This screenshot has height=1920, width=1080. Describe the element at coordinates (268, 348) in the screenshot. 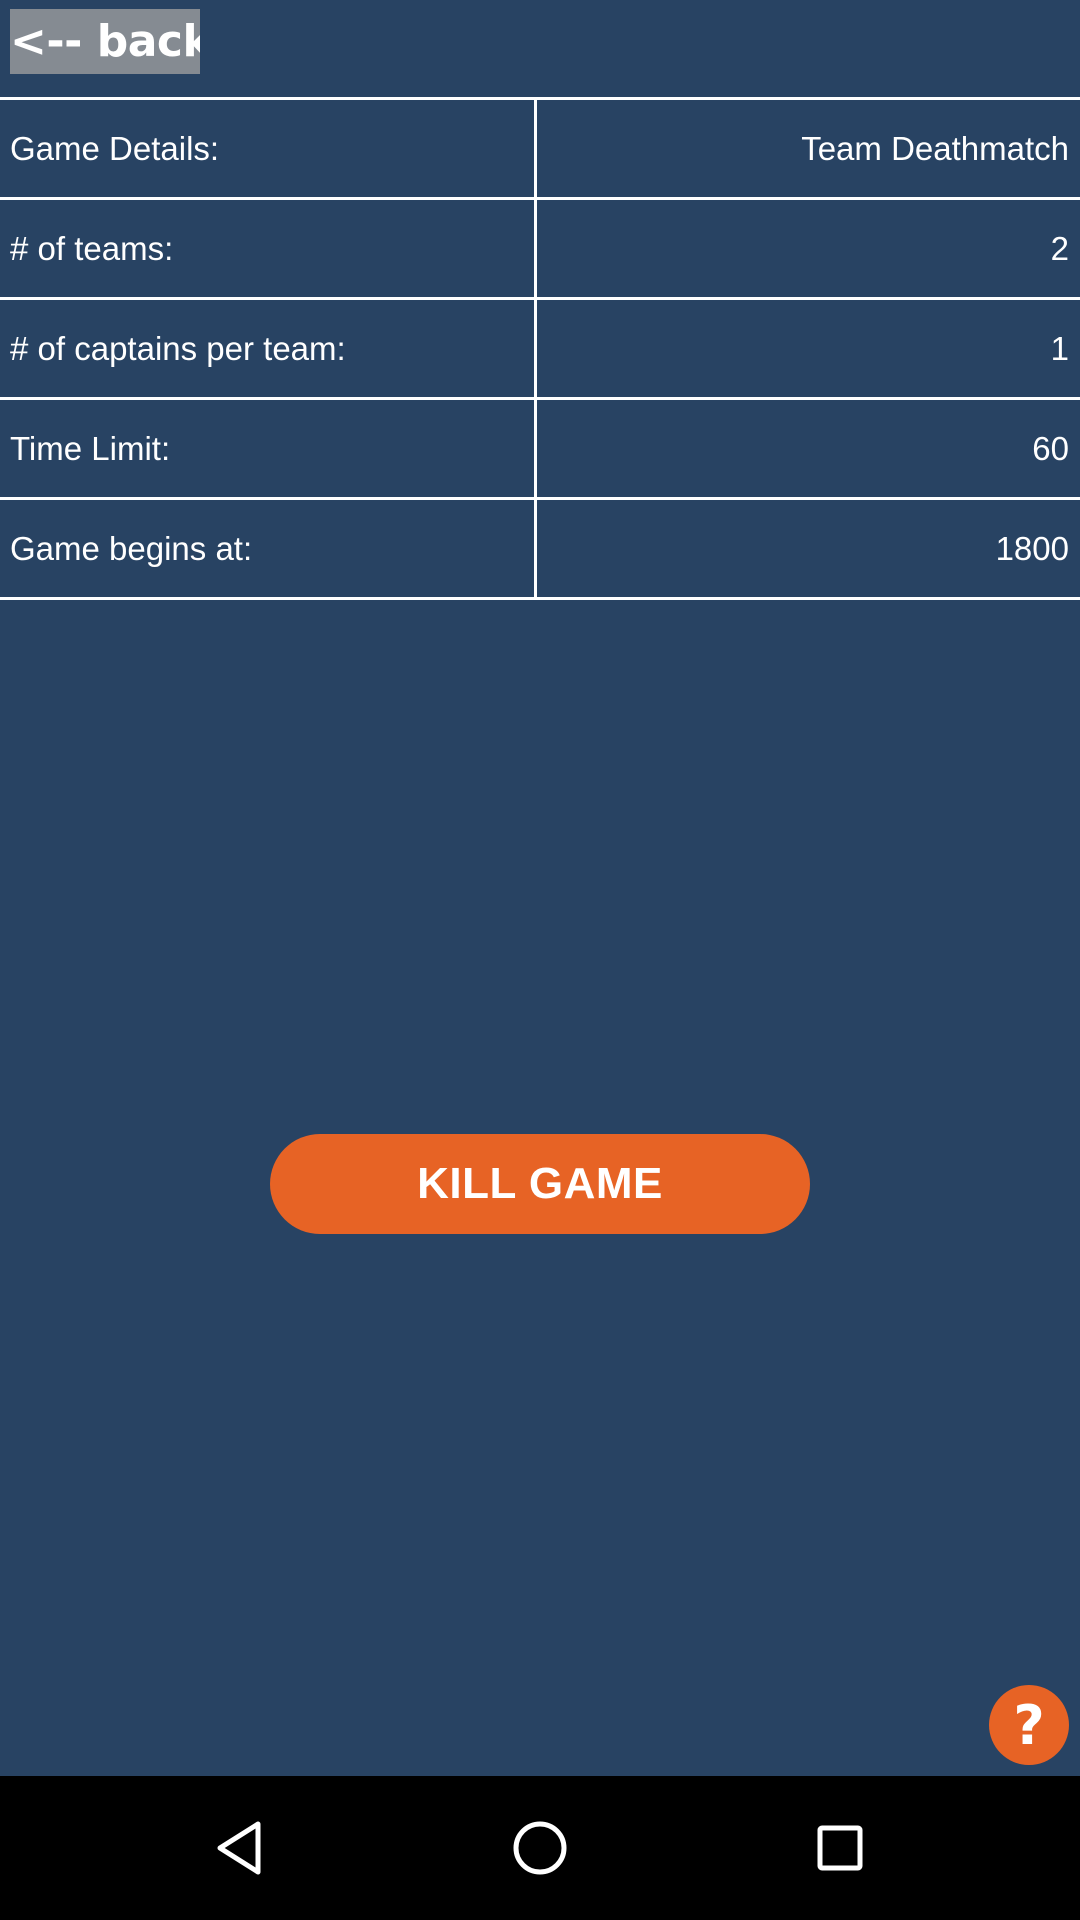

I see `row-label-captains: # of captains per team:` at that location.